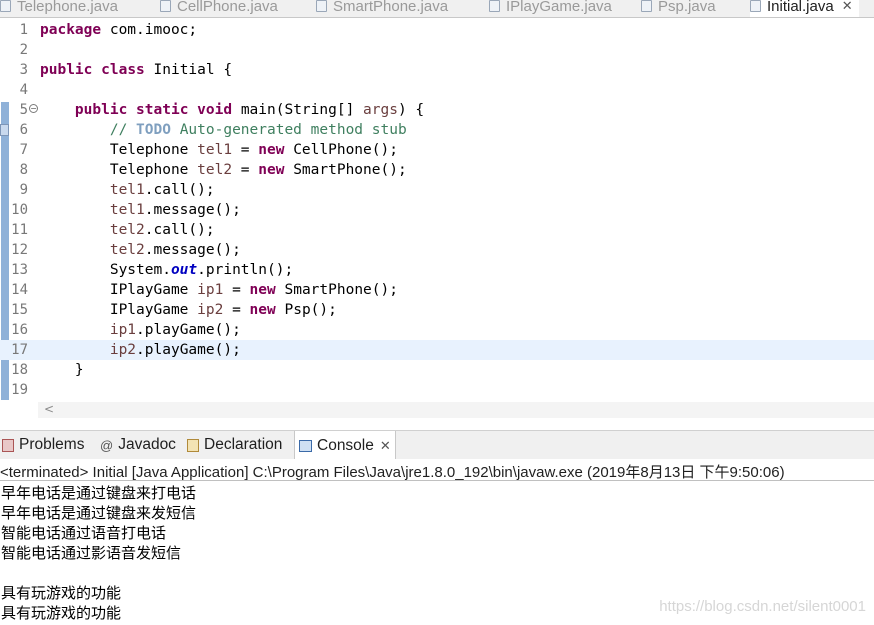 The height and width of the screenshot is (625, 874). I want to click on tab-label: Telephone.java, so click(67, 7).